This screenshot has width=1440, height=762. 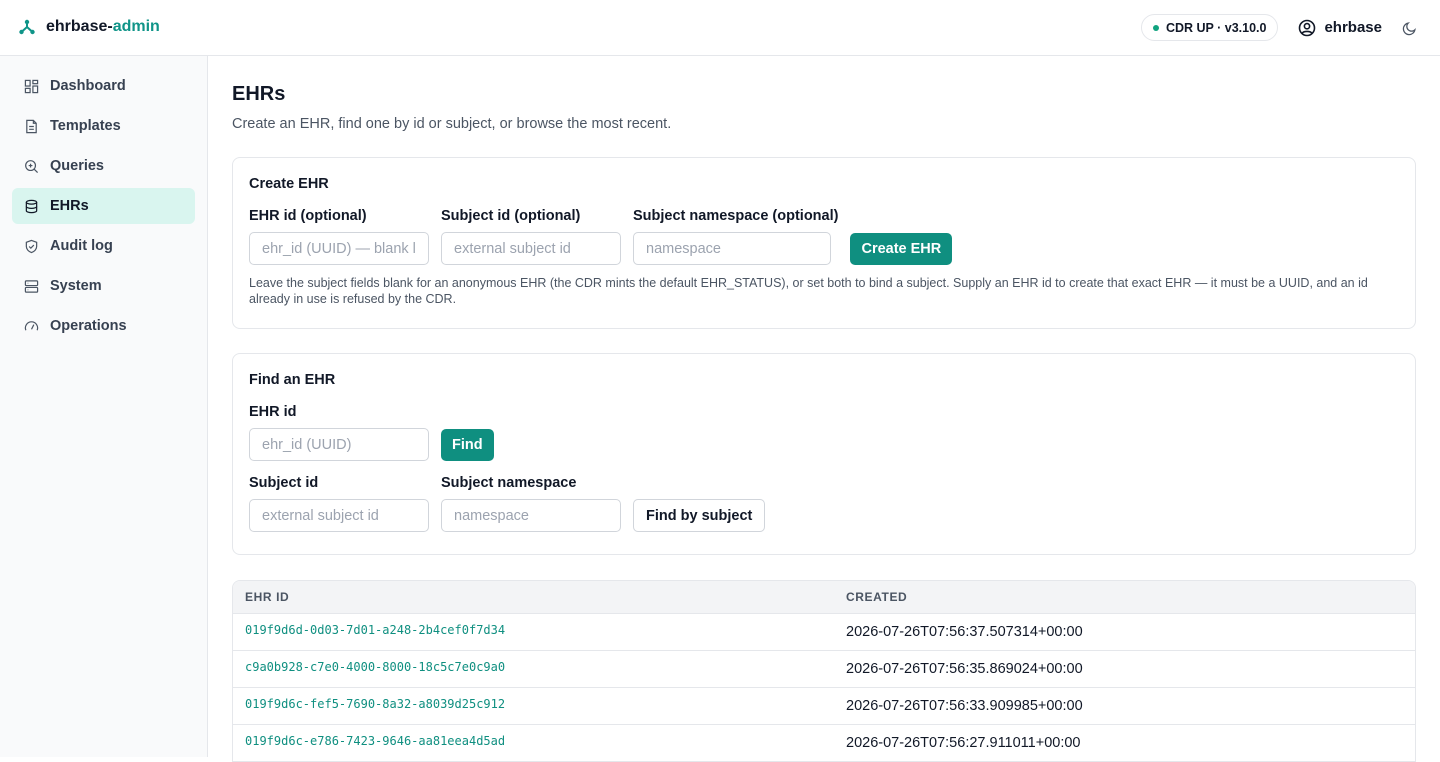 I want to click on ehr-id-link: c9a0b928-c7e0-4000-8000-18c5c7e0c9a0, so click(x=533, y=667).